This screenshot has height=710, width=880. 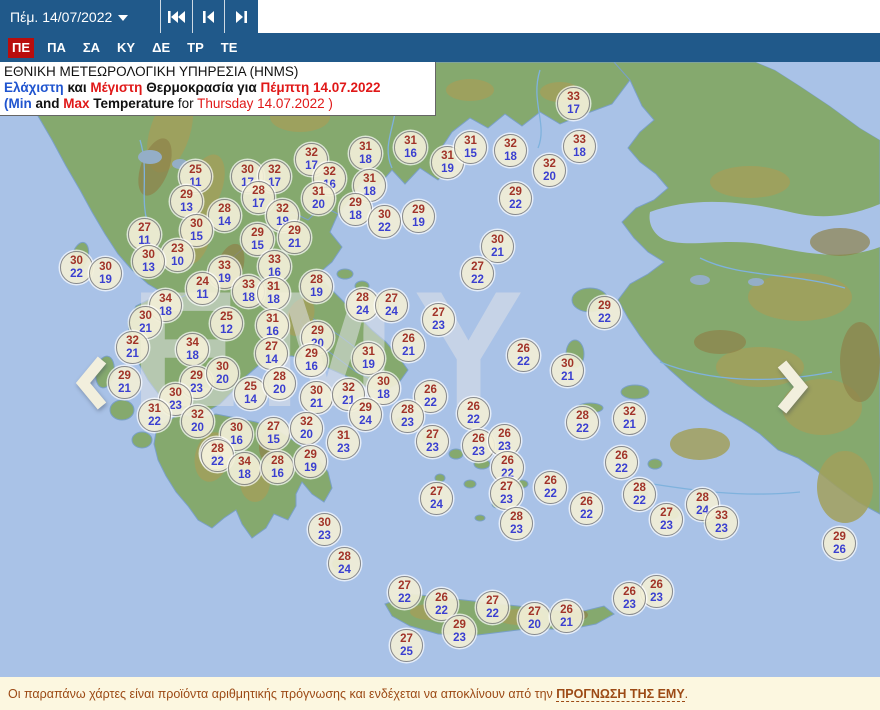 I want to click on date-label: Πέμ. 14/07/2022, so click(x=61, y=16).